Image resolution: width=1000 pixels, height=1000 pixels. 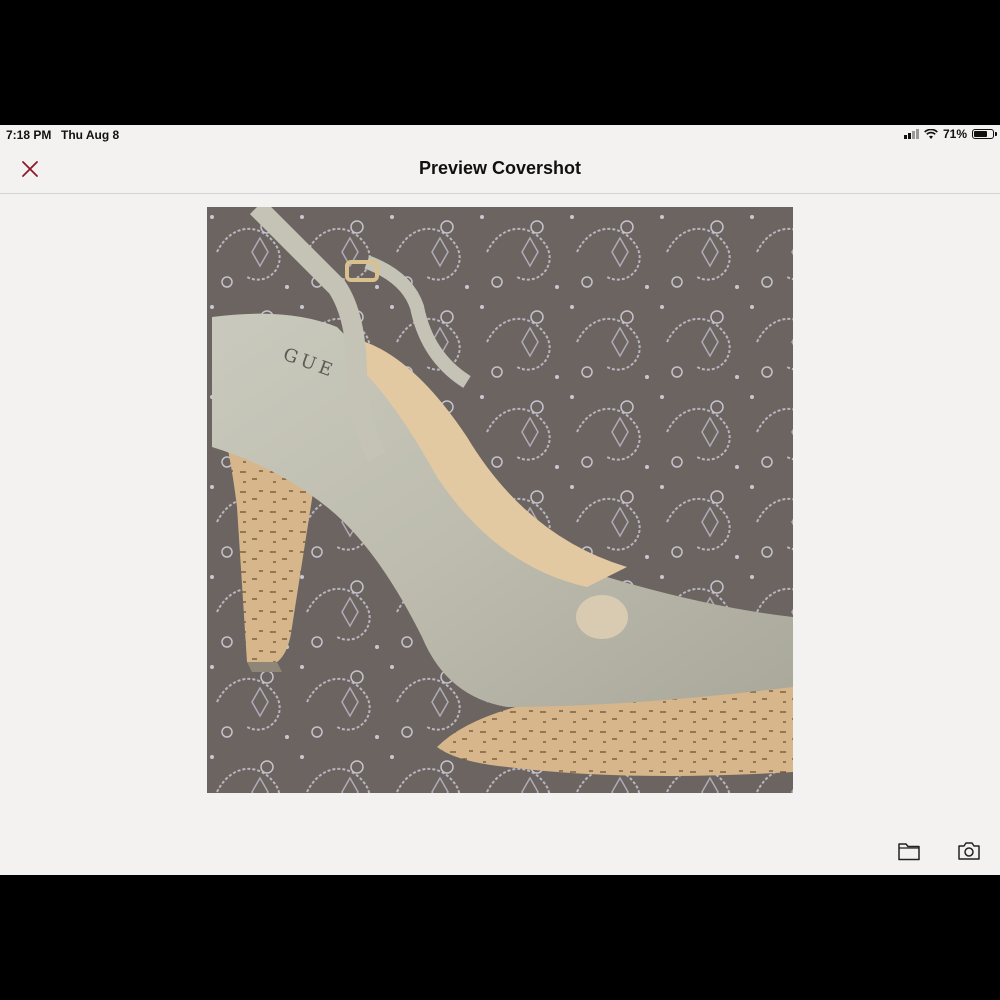 I want to click on folder-icon, so click(x=909, y=852).